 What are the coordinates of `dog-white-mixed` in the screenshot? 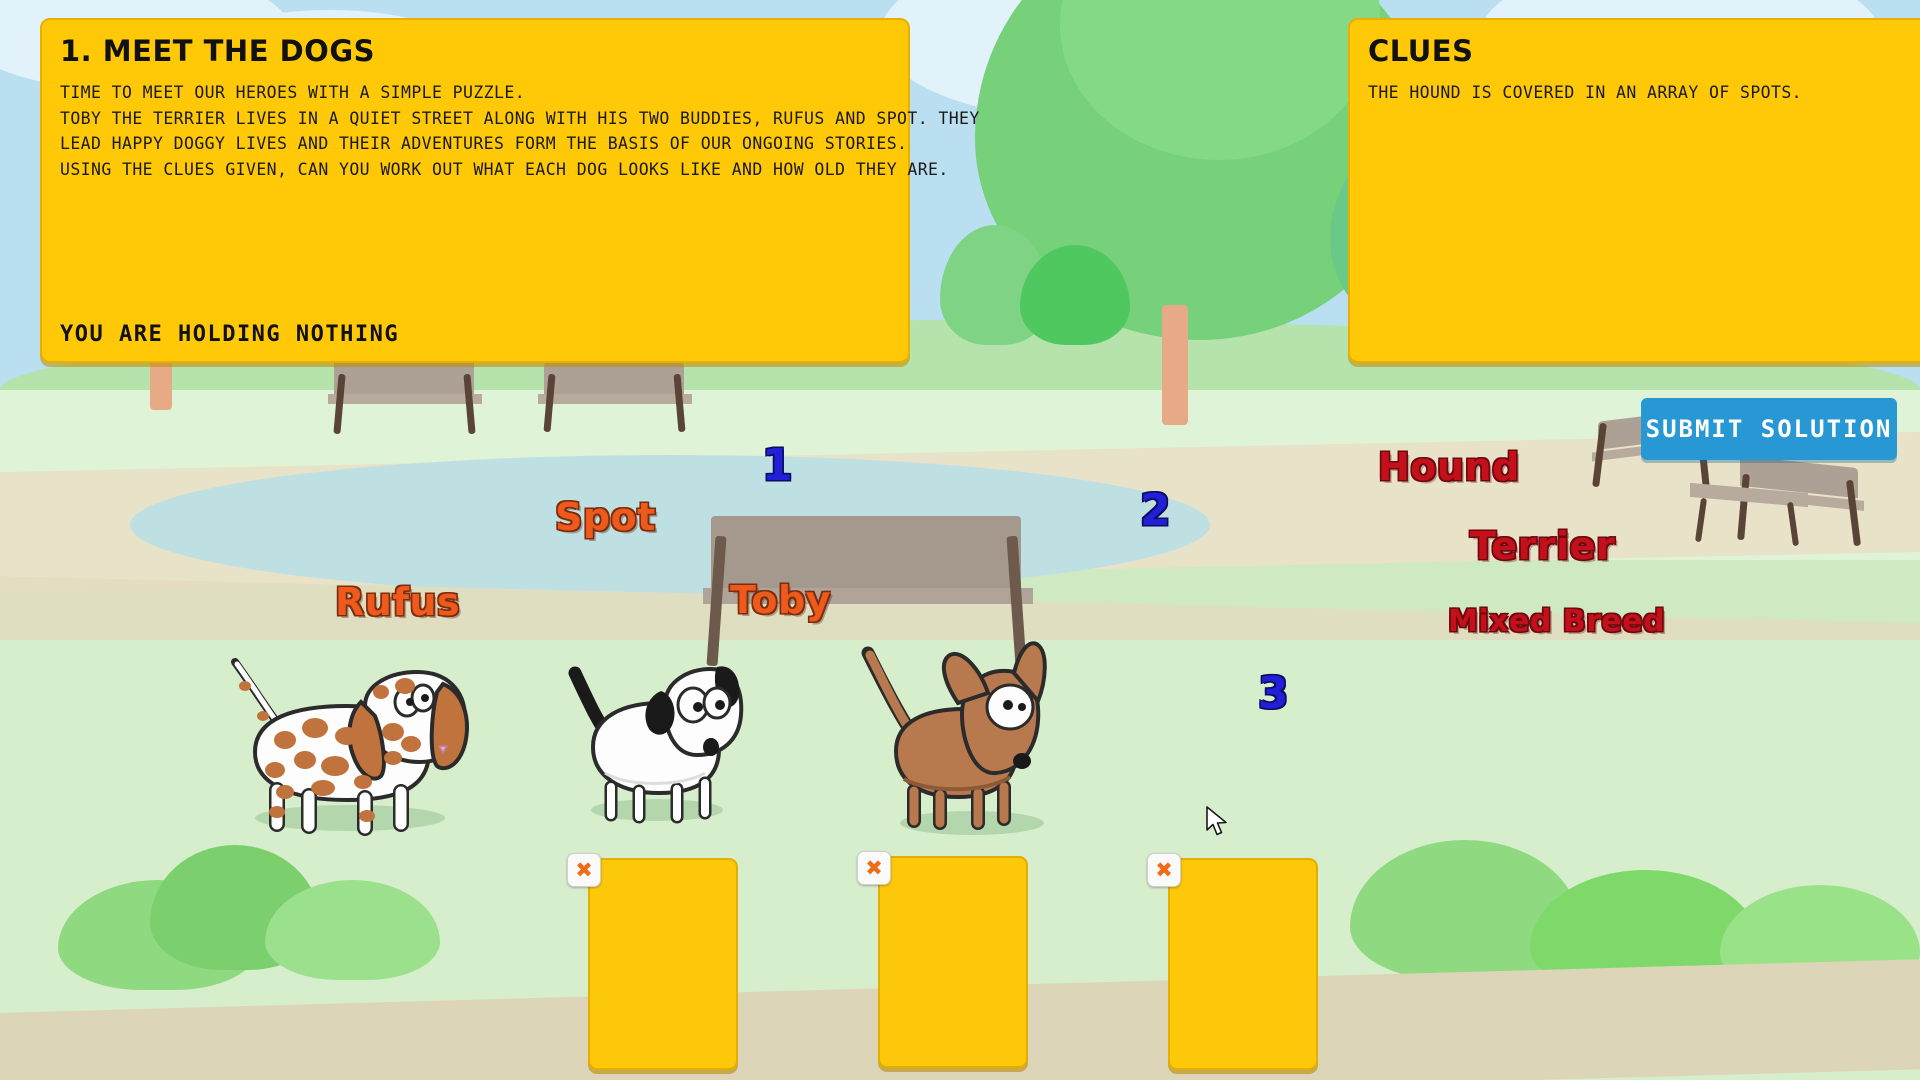 It's located at (655, 739).